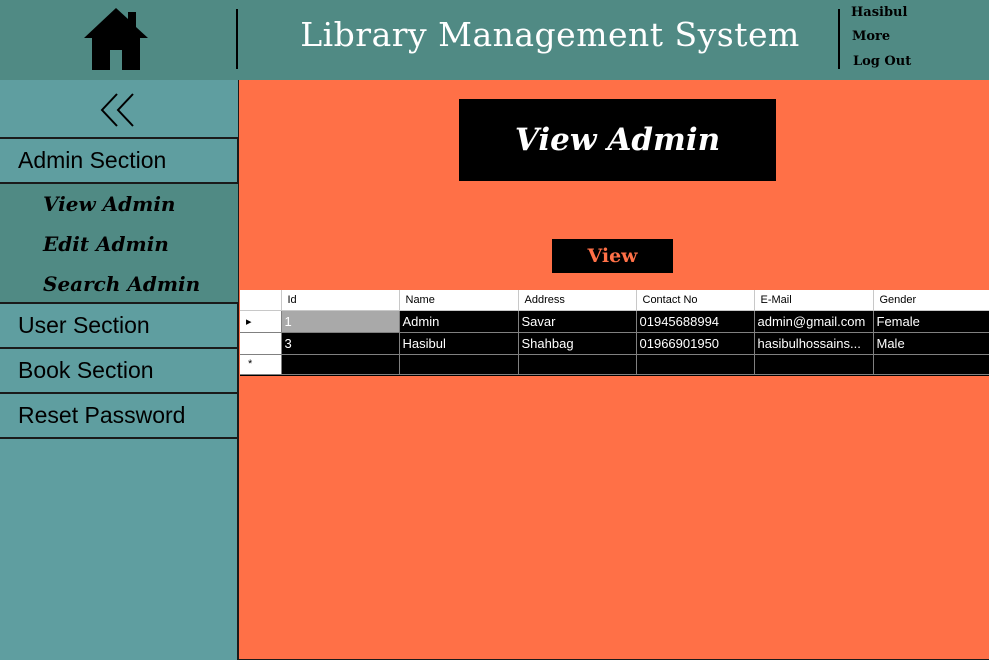  What do you see at coordinates (871, 36) in the screenshot?
I see `more-link: More` at bounding box center [871, 36].